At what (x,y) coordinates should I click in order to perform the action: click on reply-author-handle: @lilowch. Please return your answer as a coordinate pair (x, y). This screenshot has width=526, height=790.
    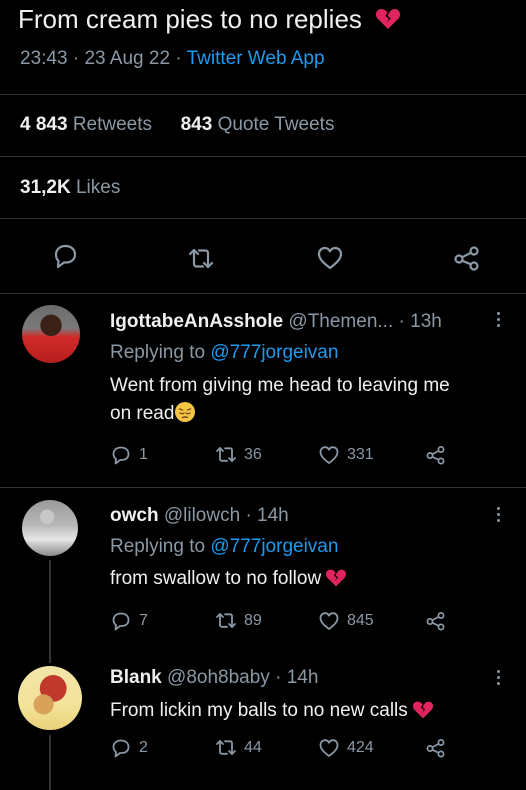
    Looking at the image, I should click on (202, 515).